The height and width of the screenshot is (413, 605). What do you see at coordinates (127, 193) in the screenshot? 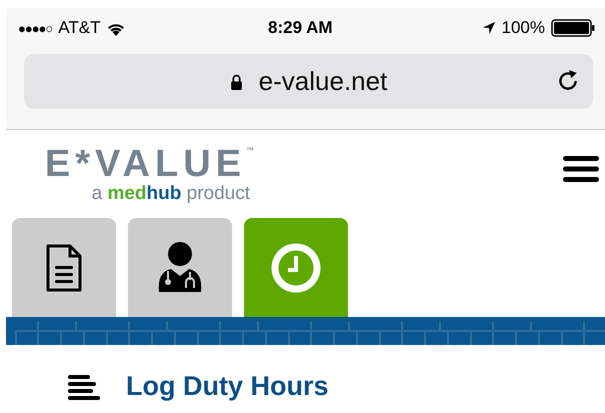
I see `logo-tagline: med` at bounding box center [127, 193].